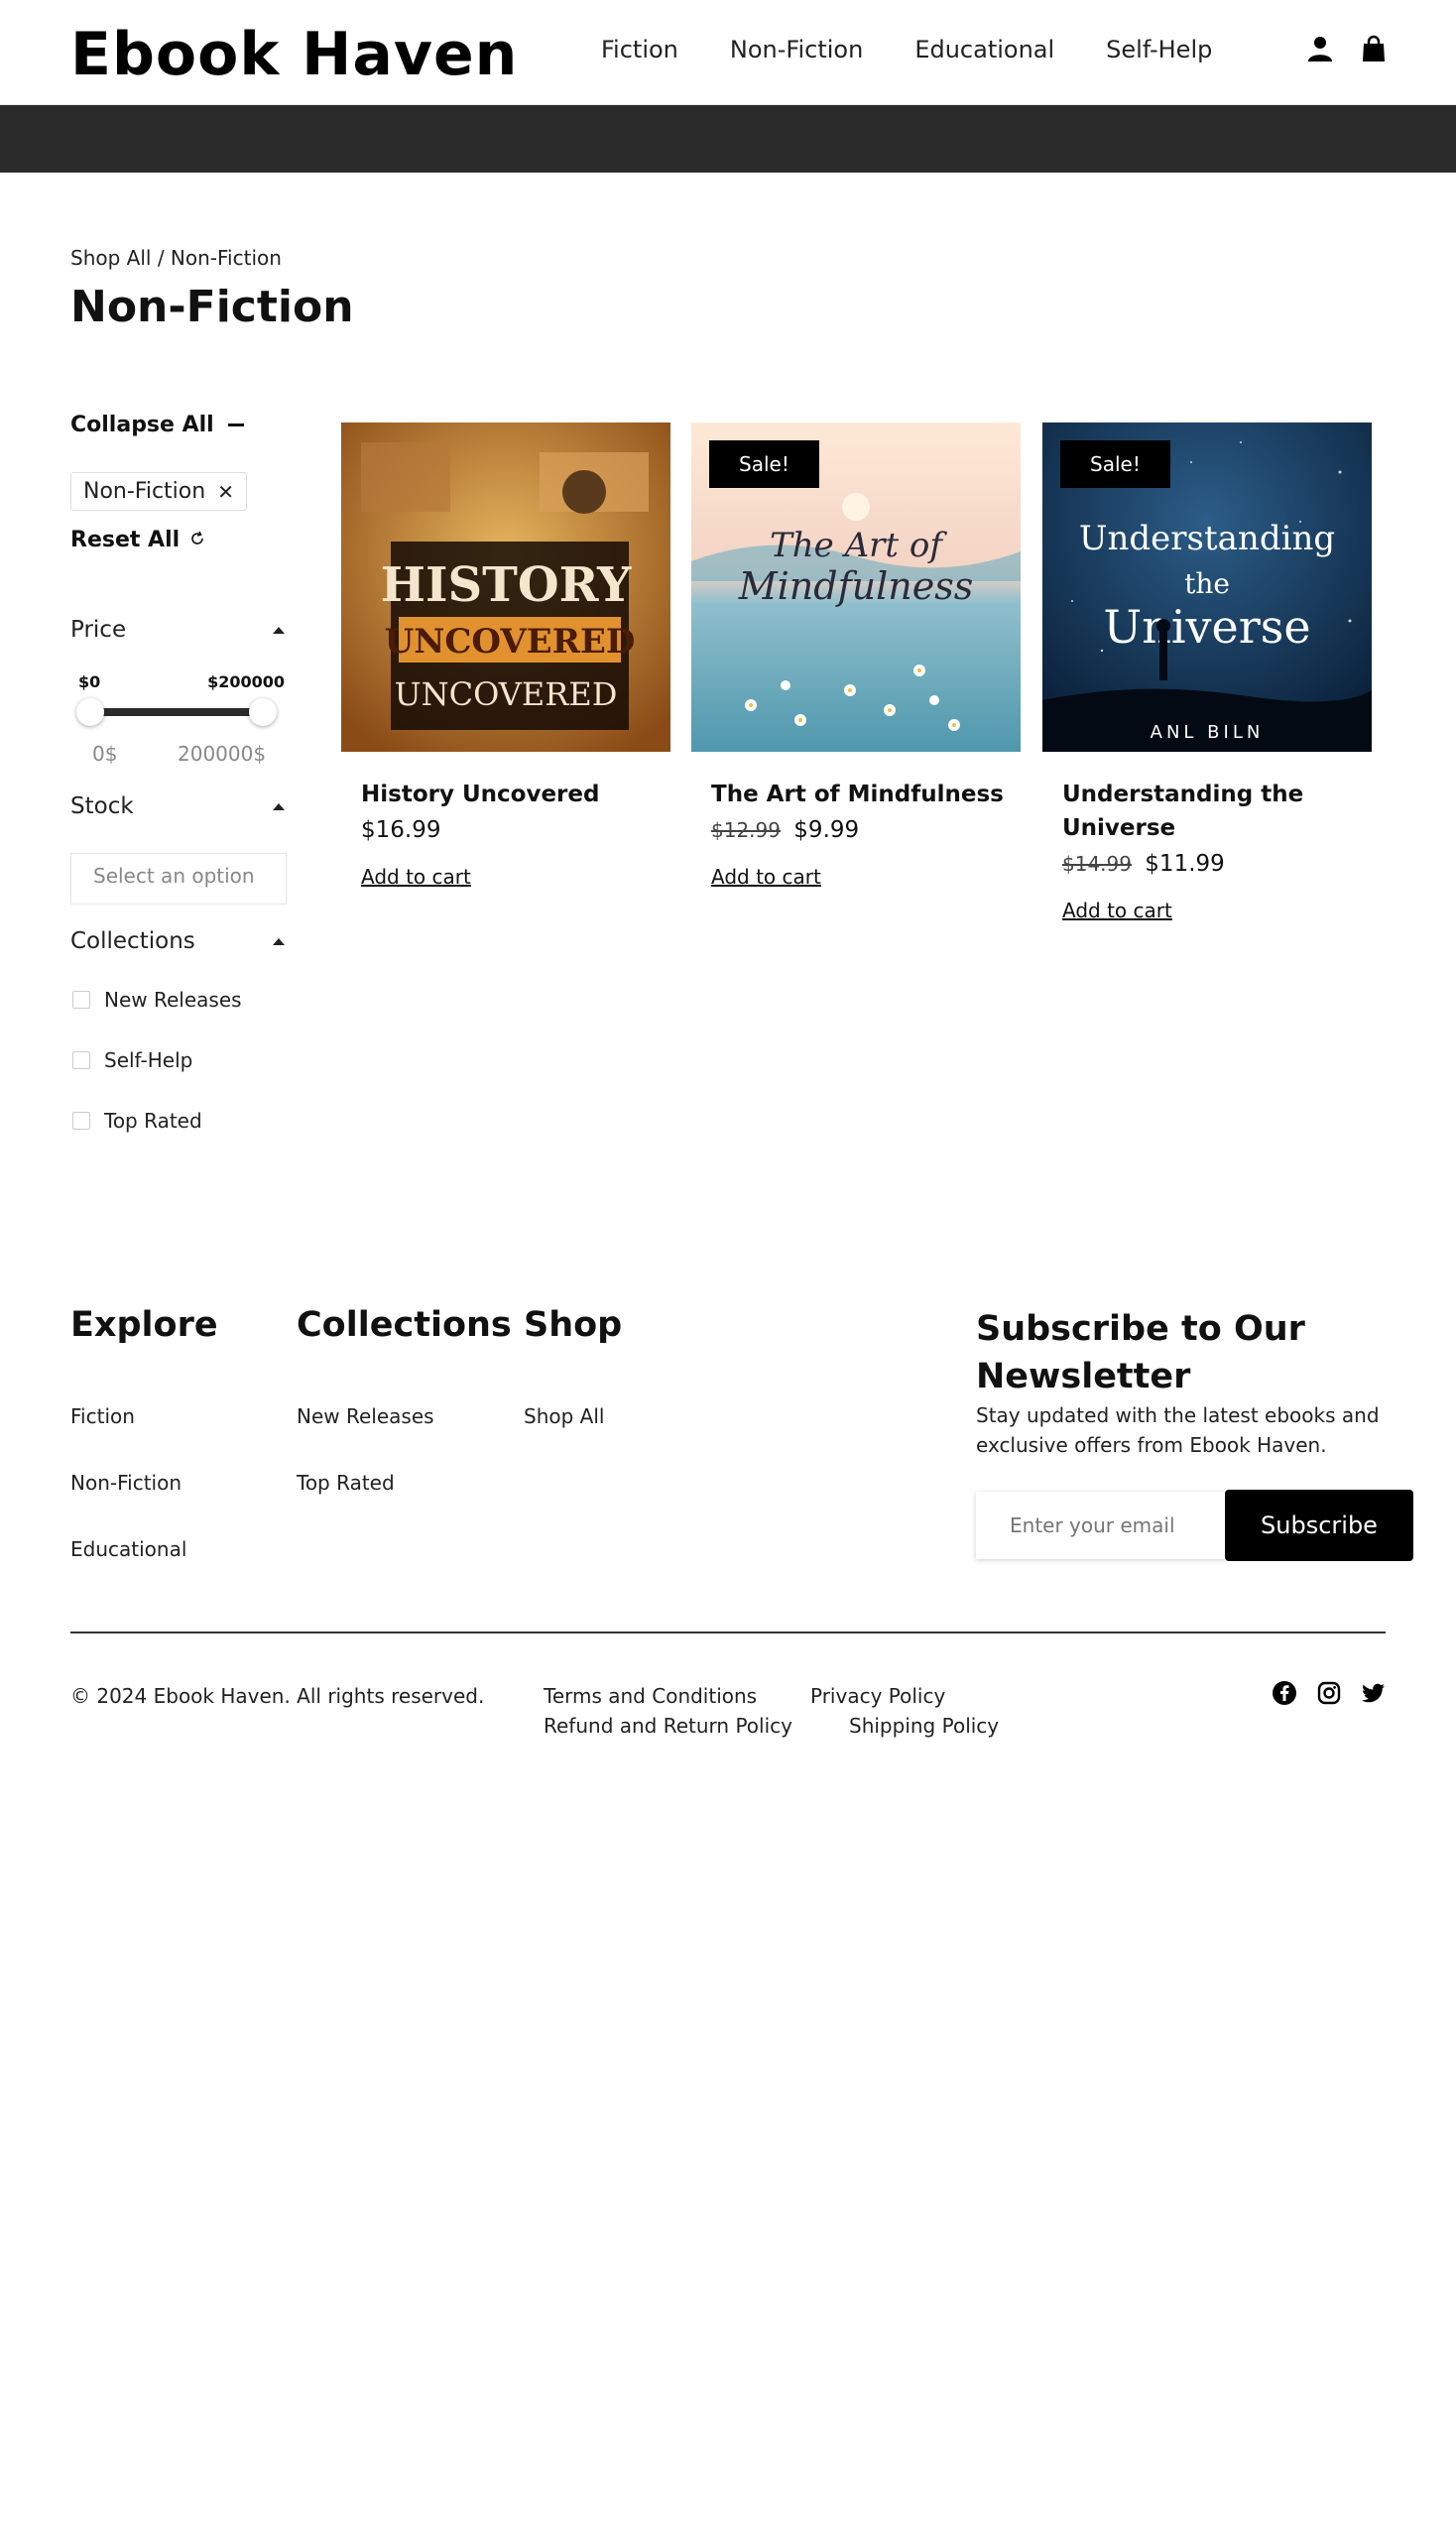 Image resolution: width=1456 pixels, height=2539 pixels. I want to click on footer-link-top-rated: Top Rated, so click(346, 1483).